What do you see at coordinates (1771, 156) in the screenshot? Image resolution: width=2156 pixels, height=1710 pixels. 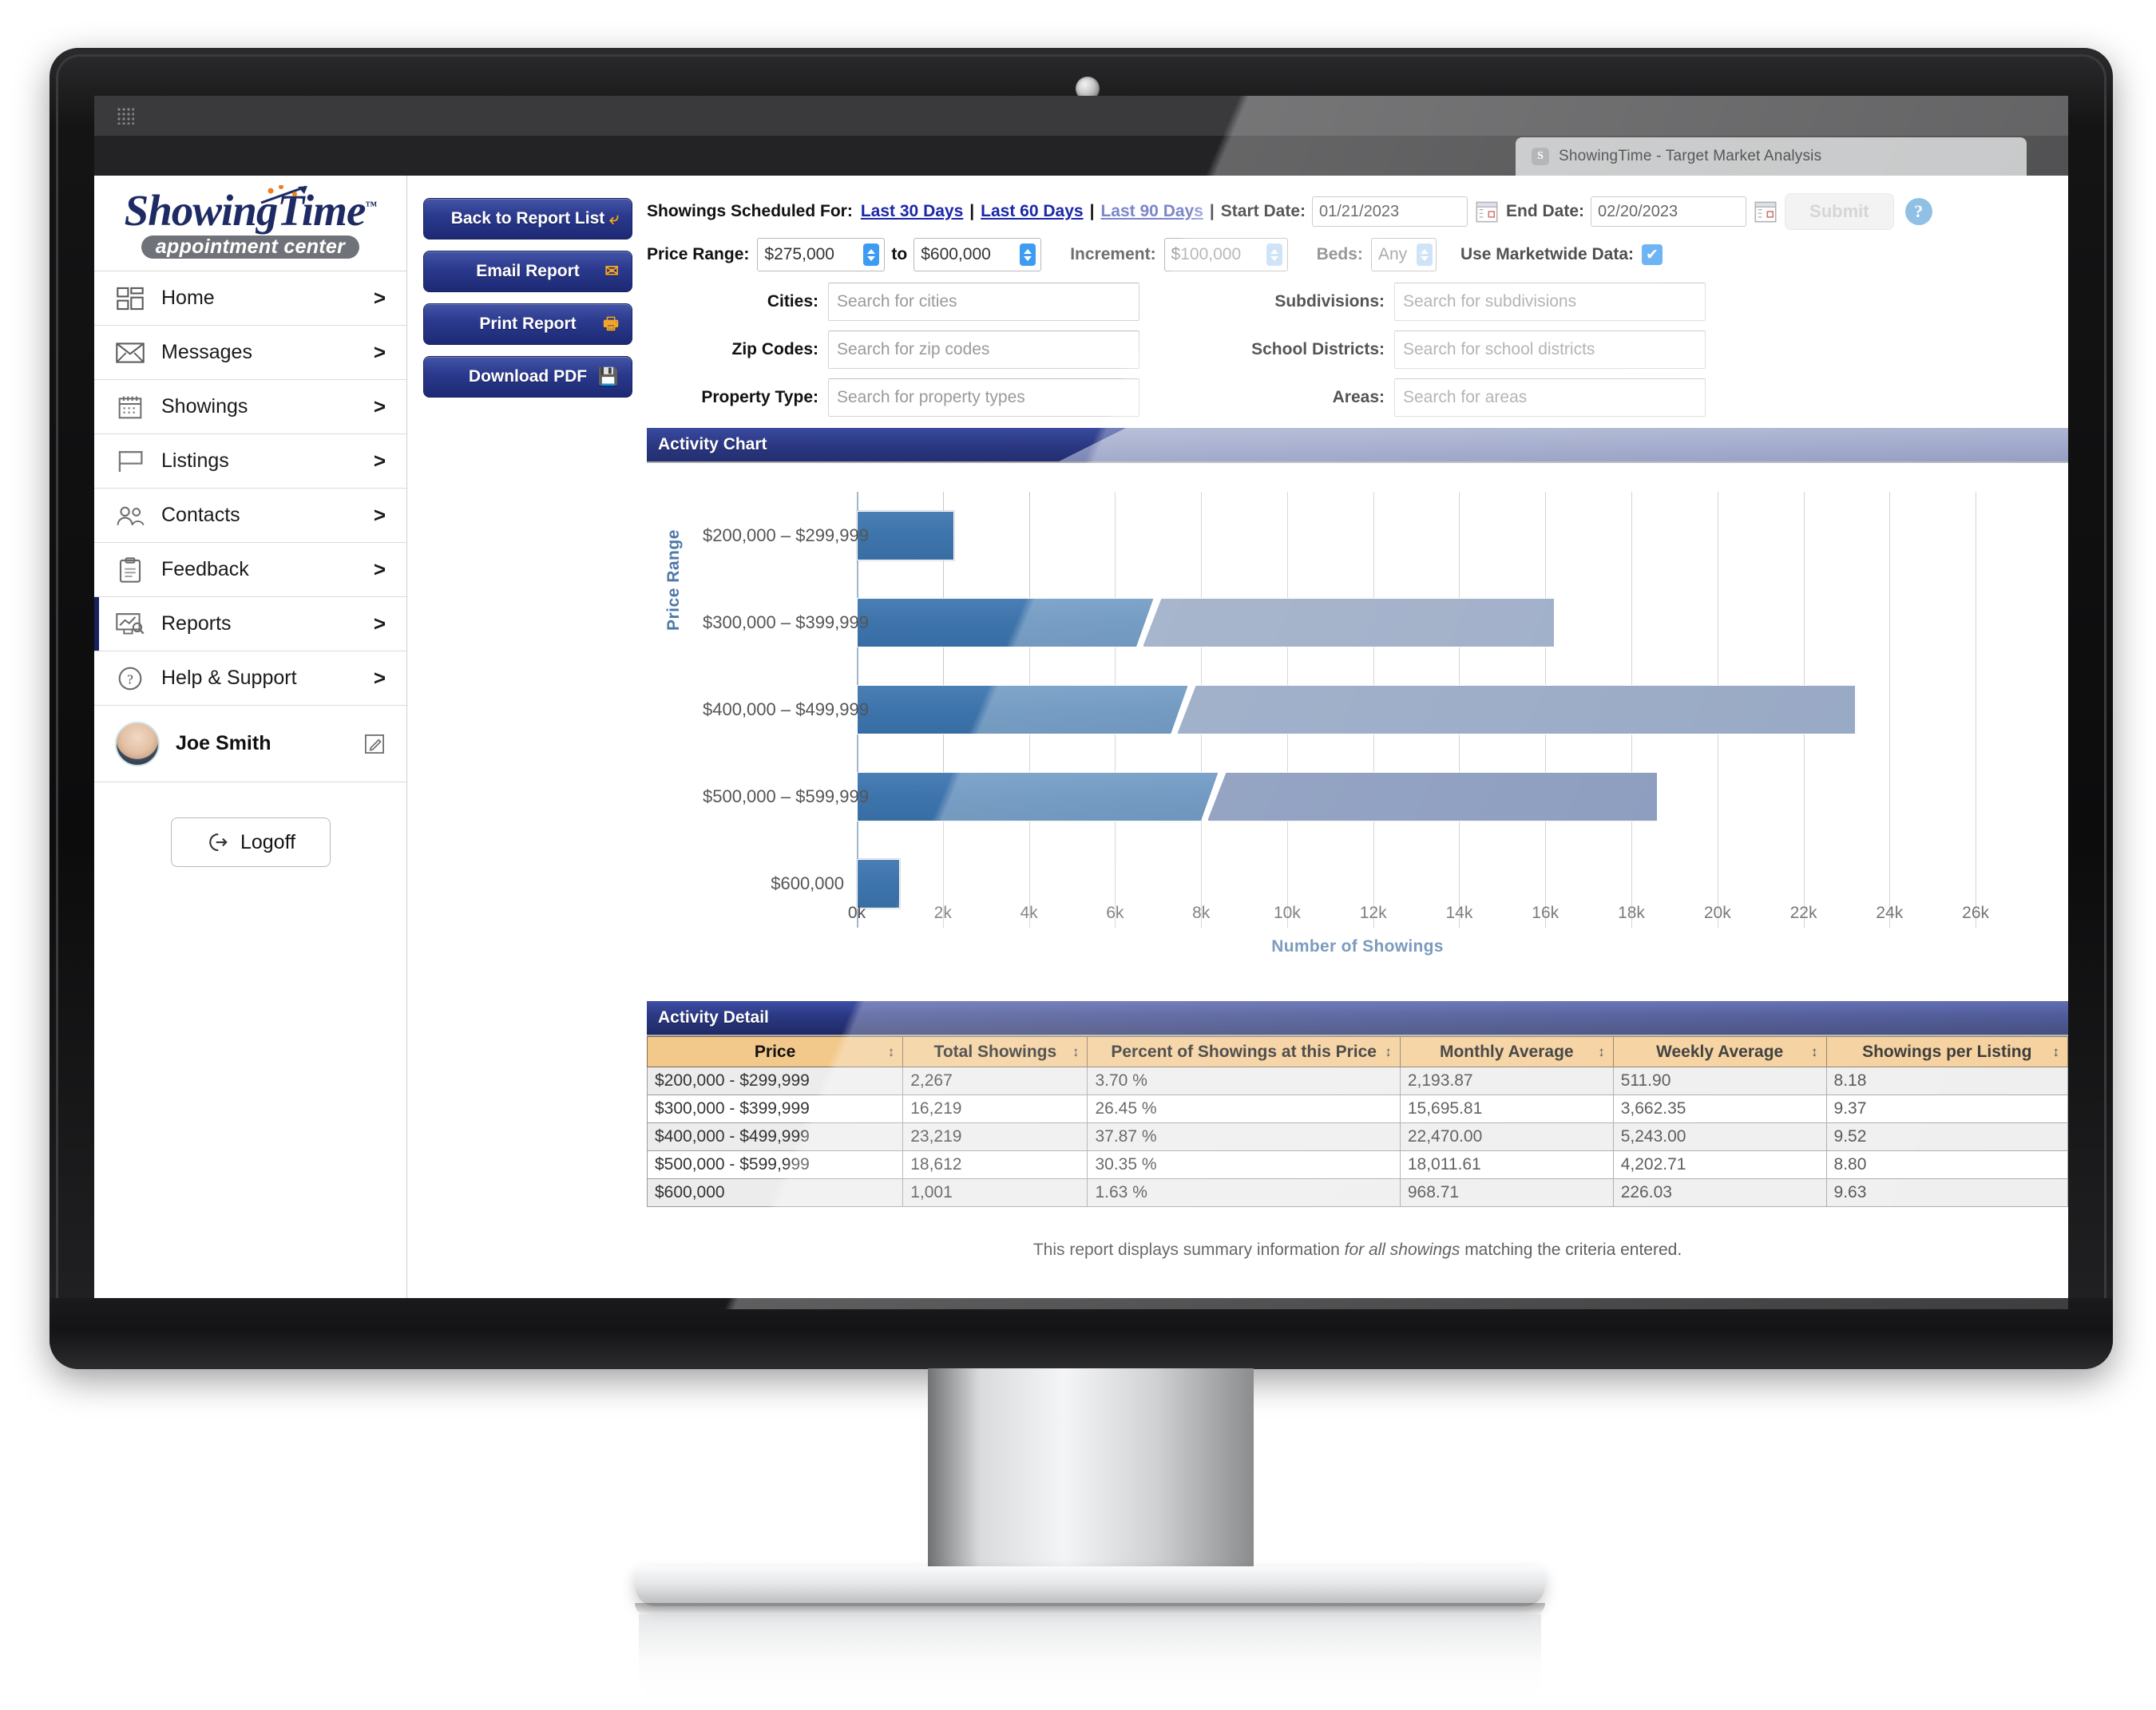 I see `browser-tab: S ShowingTime - Target Market Analysis` at bounding box center [1771, 156].